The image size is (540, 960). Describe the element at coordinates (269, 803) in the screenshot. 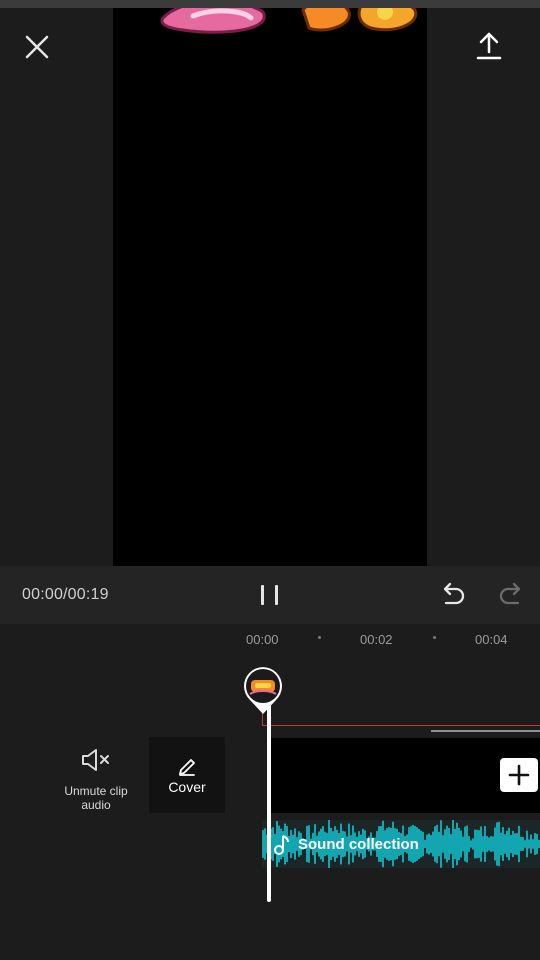

I see `playhead` at that location.